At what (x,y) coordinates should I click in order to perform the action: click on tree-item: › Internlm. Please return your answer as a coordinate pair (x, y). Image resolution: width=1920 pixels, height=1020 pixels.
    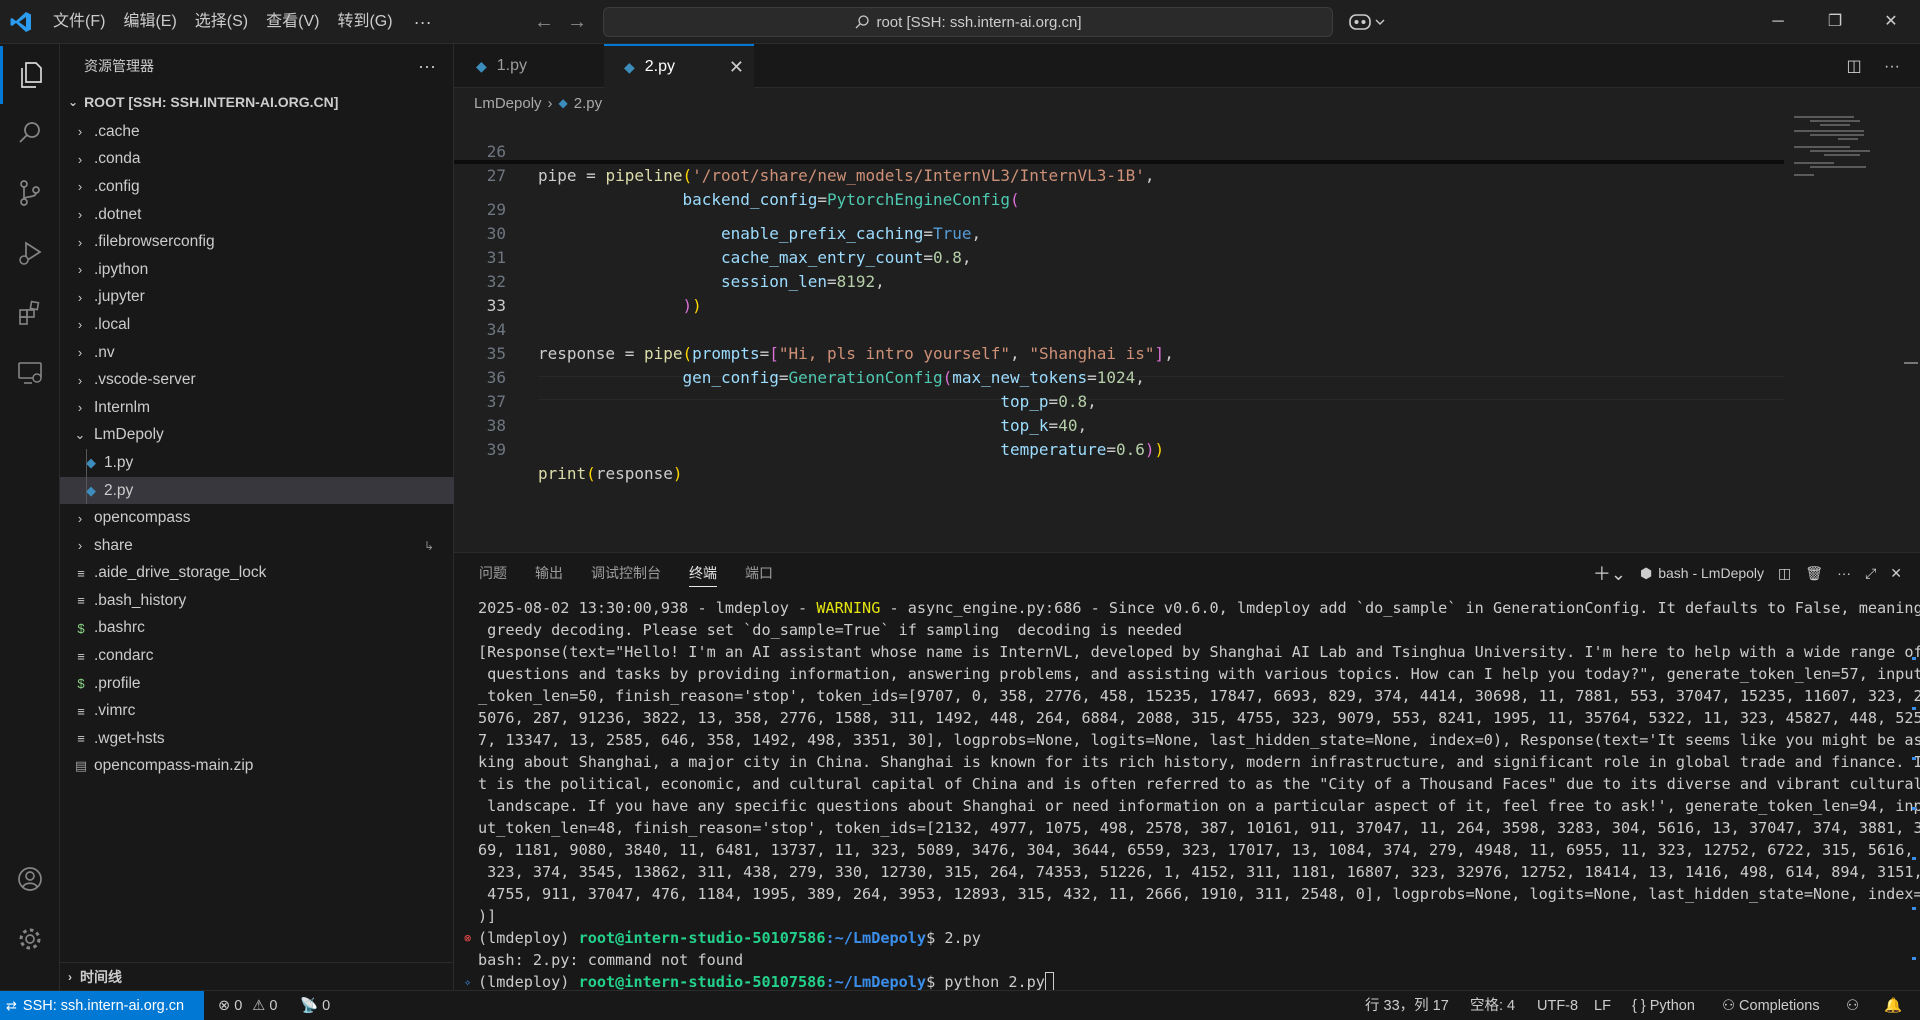
    Looking at the image, I should click on (257, 408).